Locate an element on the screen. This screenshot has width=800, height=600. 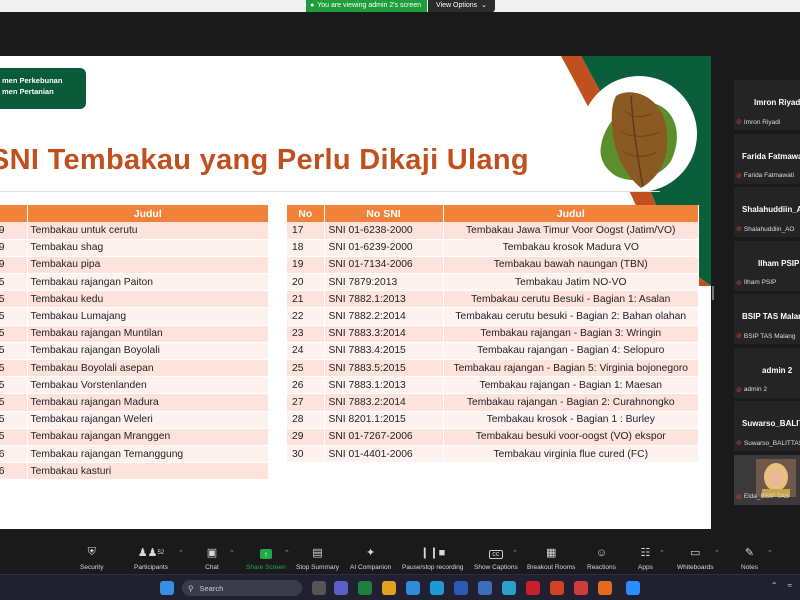
reactions-button: ☺ Reactions is located at coordinates (601, 557).